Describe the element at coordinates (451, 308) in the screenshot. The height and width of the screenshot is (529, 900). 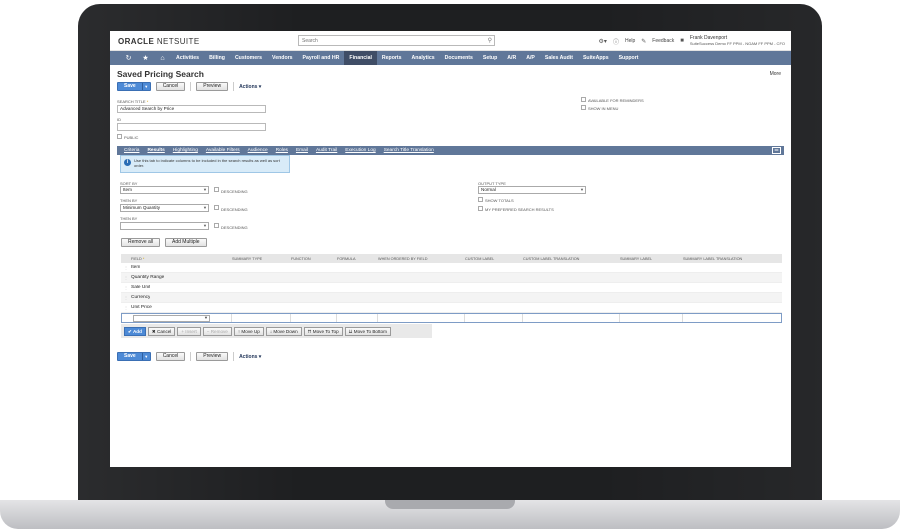
I see `table-row: ⋮ Unit Price` at that location.